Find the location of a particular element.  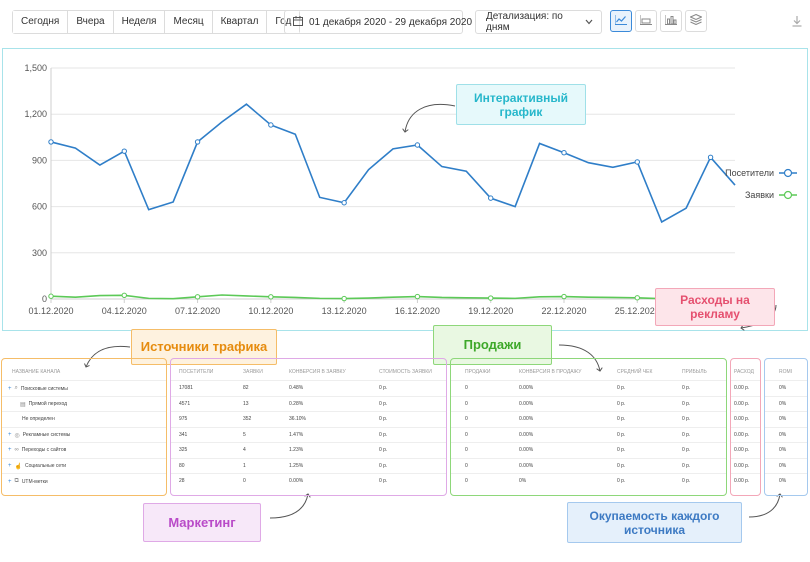

table-row: + ⧉ UTM-метки is located at coordinates (84, 480).